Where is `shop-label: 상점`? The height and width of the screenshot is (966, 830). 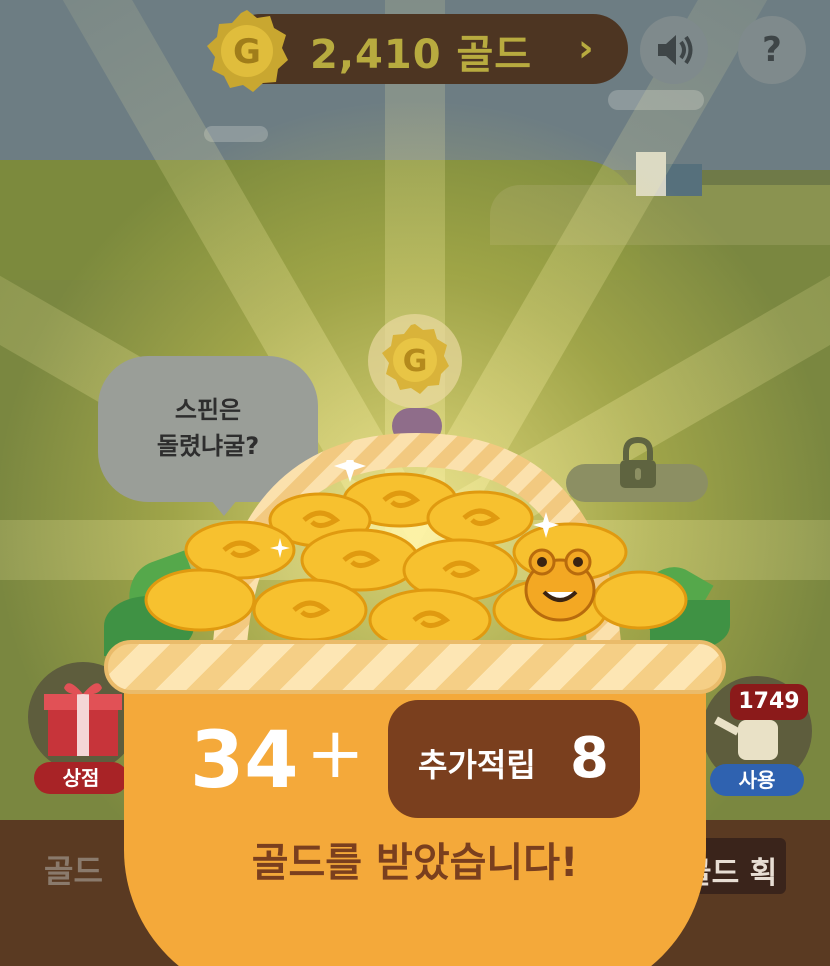
shop-label: 상점 is located at coordinates (81, 778).